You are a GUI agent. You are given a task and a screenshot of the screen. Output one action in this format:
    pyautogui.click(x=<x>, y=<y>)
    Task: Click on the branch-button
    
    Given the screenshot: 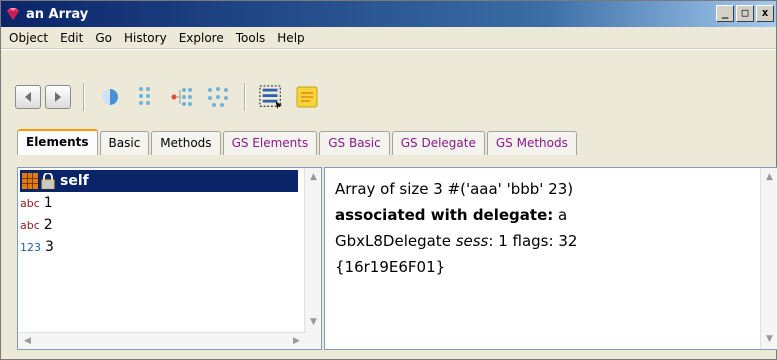 What is the action you would take?
    pyautogui.click(x=182, y=97)
    